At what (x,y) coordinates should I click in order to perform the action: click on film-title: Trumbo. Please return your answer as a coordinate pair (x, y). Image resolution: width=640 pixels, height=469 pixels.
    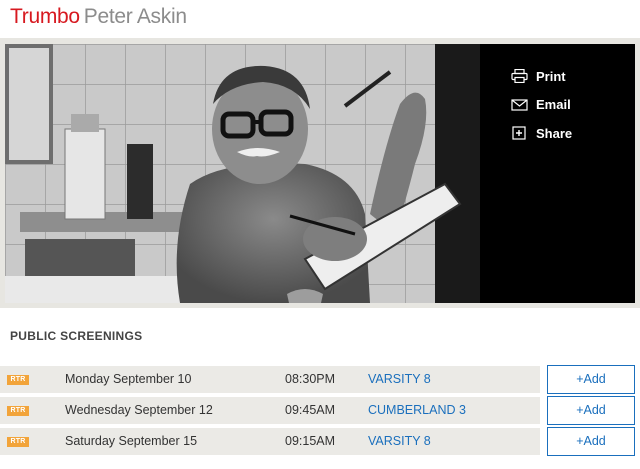
    Looking at the image, I should click on (45, 16).